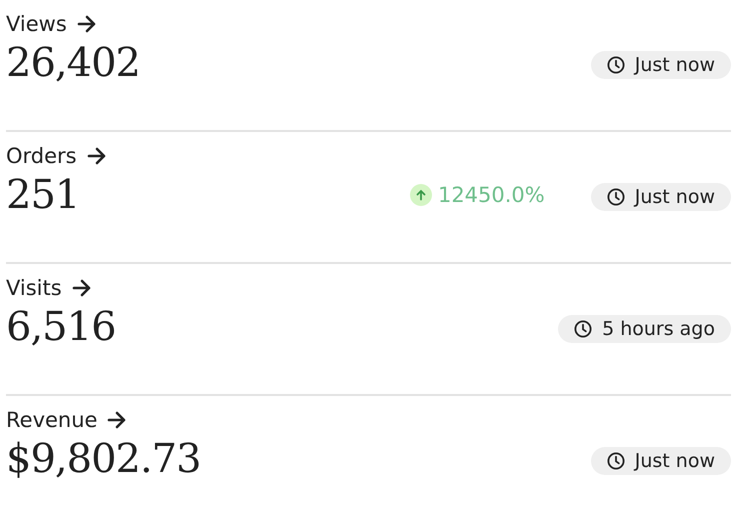 This screenshot has height=510, width=743. I want to click on metric-link: Revenue, so click(67, 420).